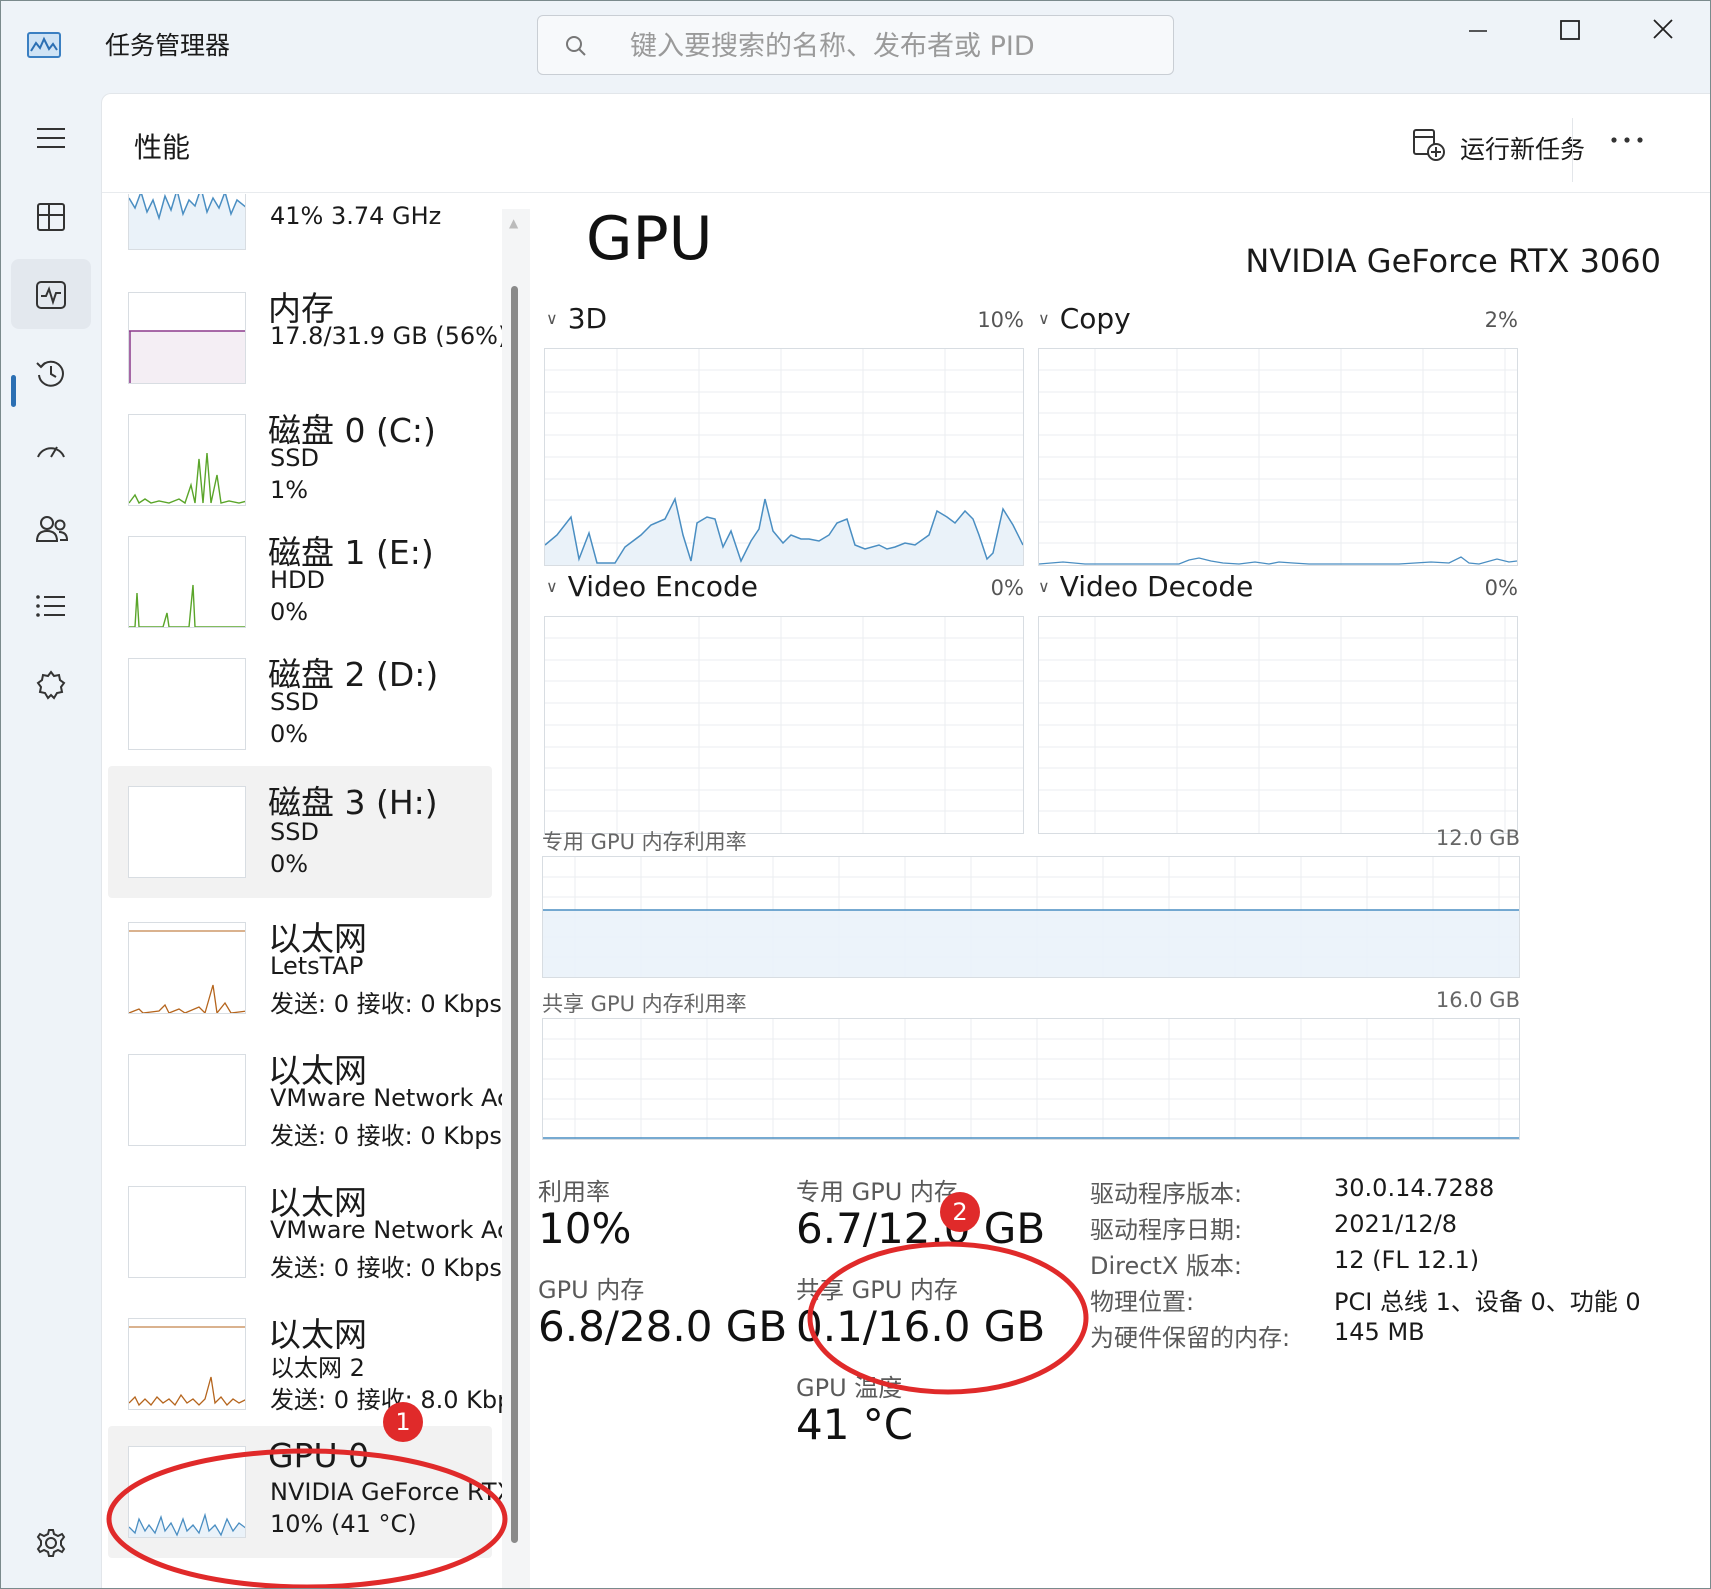 The image size is (1711, 1589). What do you see at coordinates (855, 1424) in the screenshot?
I see `gpu-temperature-value: 41 °C` at bounding box center [855, 1424].